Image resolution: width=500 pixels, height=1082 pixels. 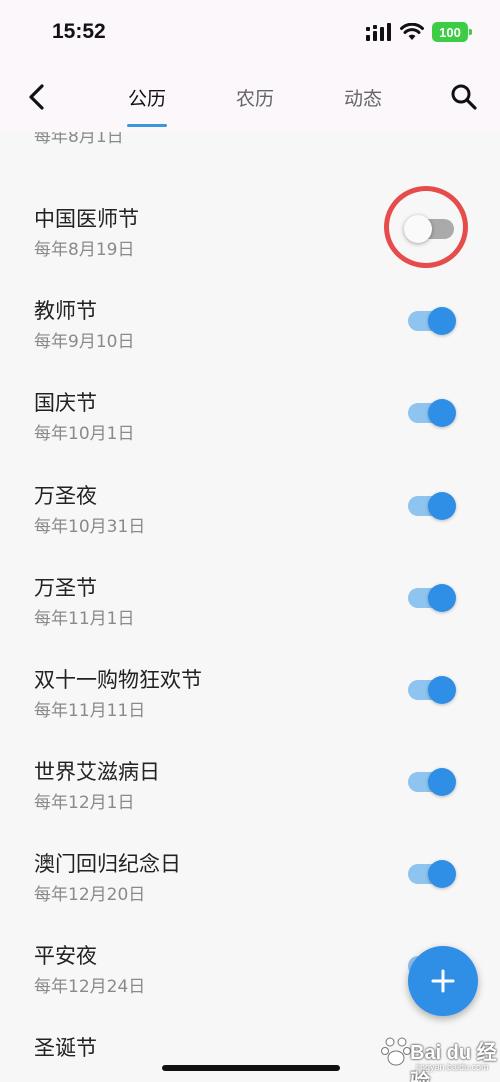 I want to click on holiday-name: 平安夜, so click(x=65, y=956).